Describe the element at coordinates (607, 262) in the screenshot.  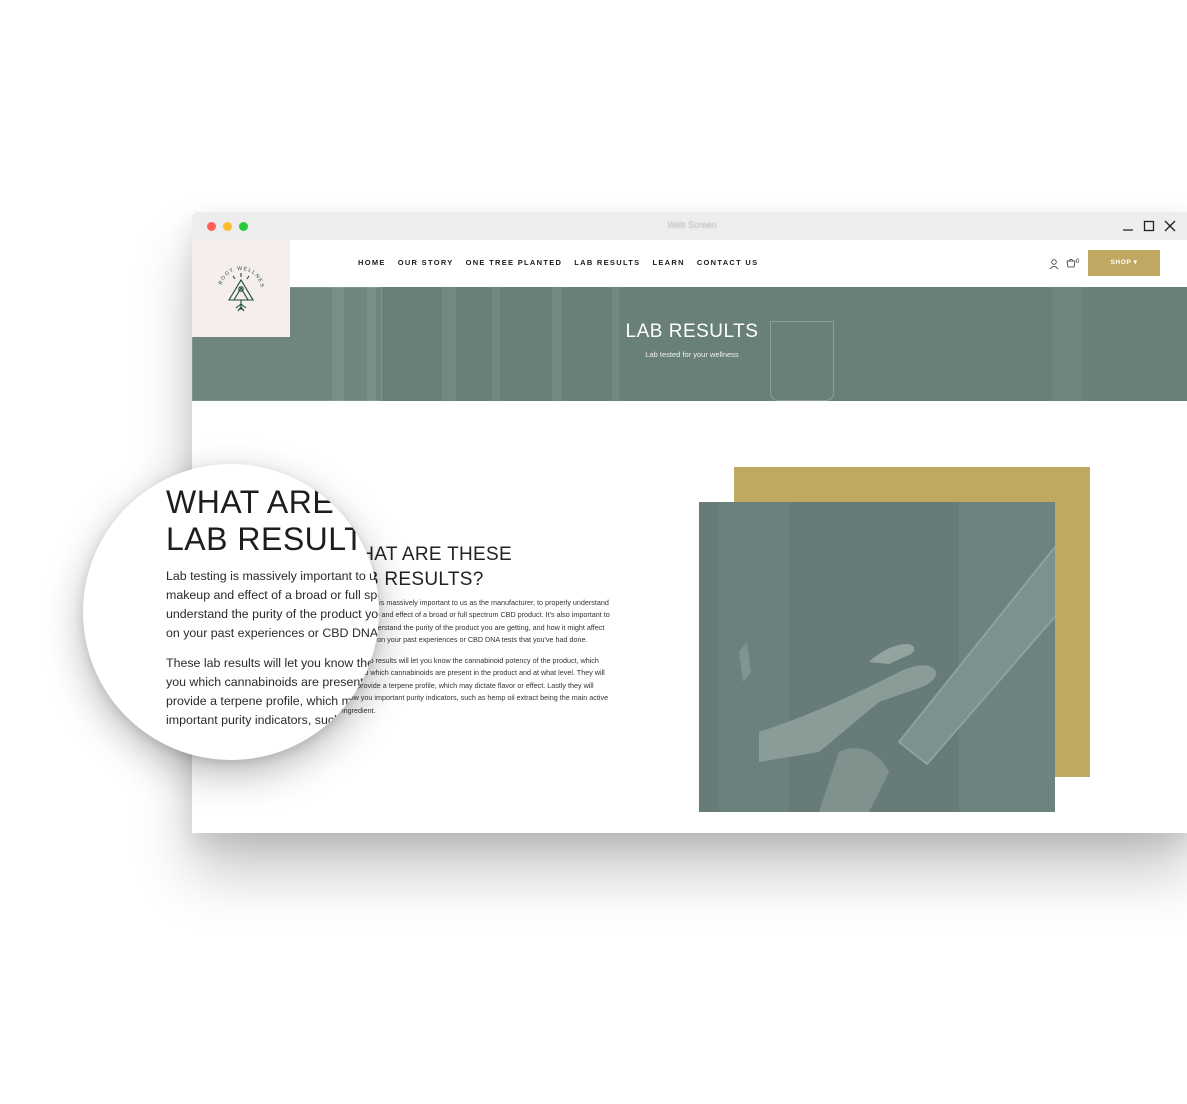
I see `nav-item-lab-results: LAB RESULTS` at that location.